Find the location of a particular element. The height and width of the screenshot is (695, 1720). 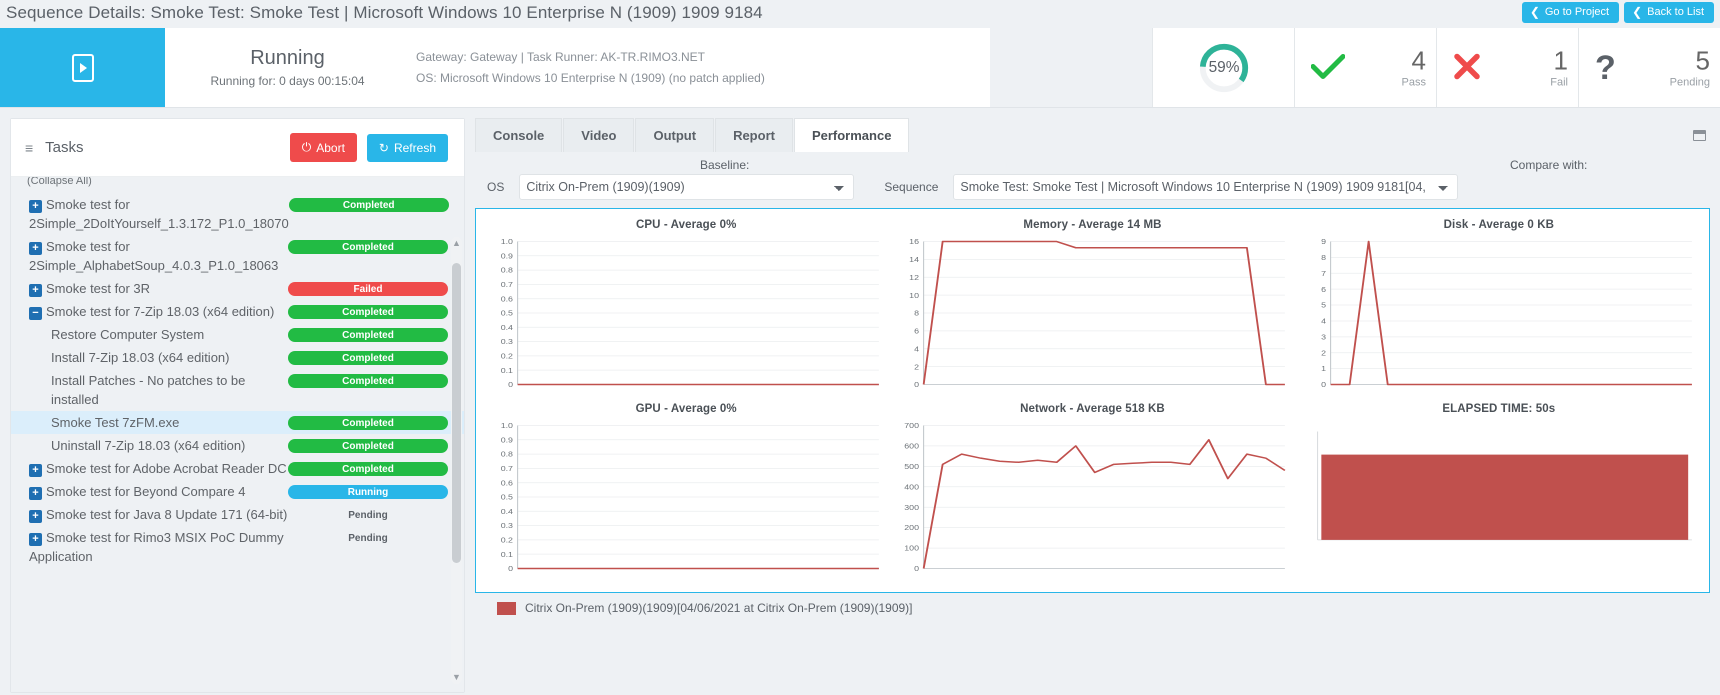

svg-text: 200 is located at coordinates (912, 528).